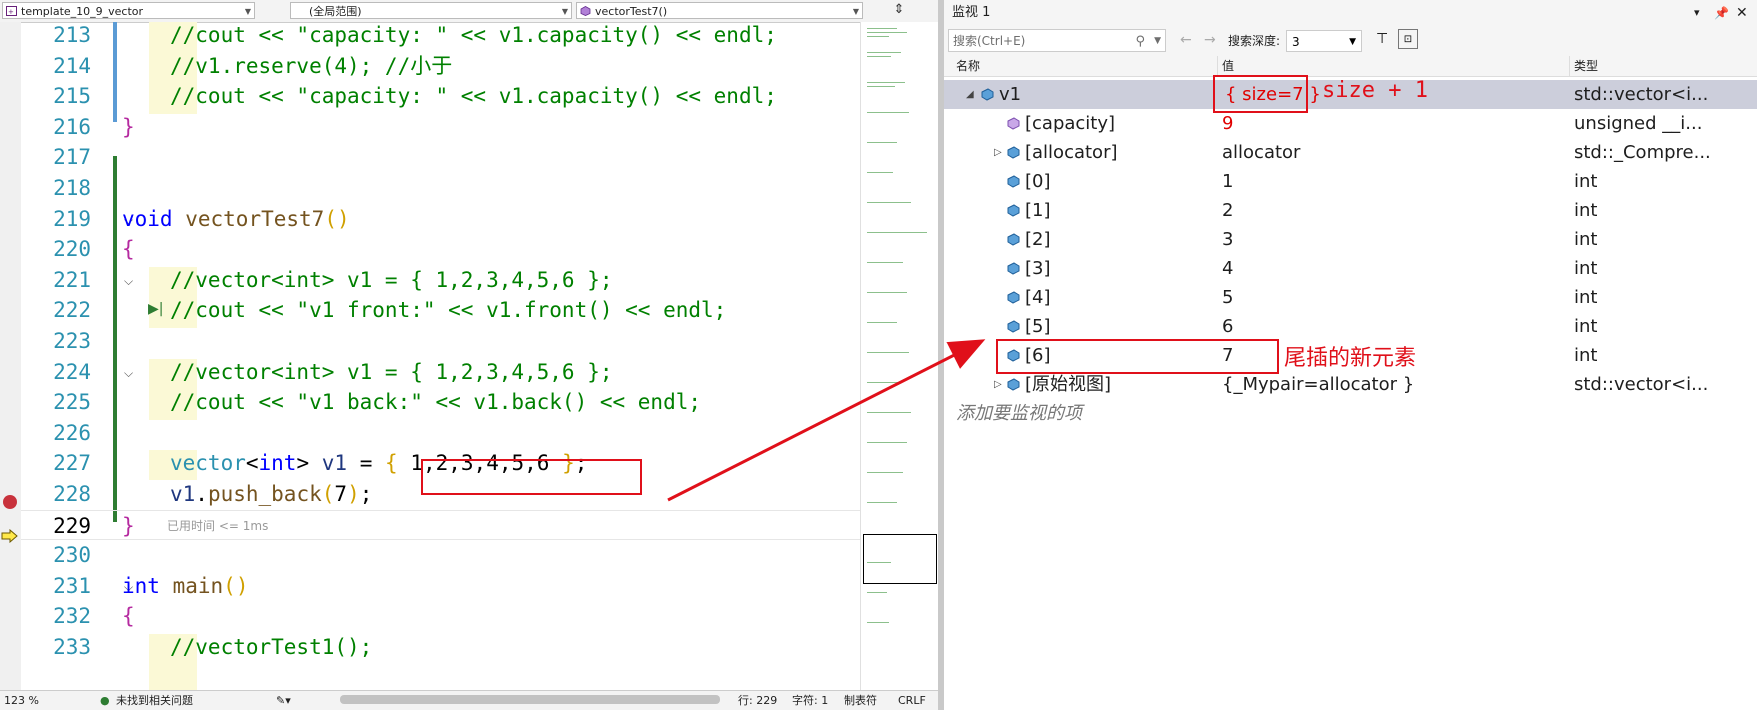 This screenshot has height=710, width=1757. What do you see at coordinates (1038, 181) in the screenshot?
I see `watch-name: [0]` at bounding box center [1038, 181].